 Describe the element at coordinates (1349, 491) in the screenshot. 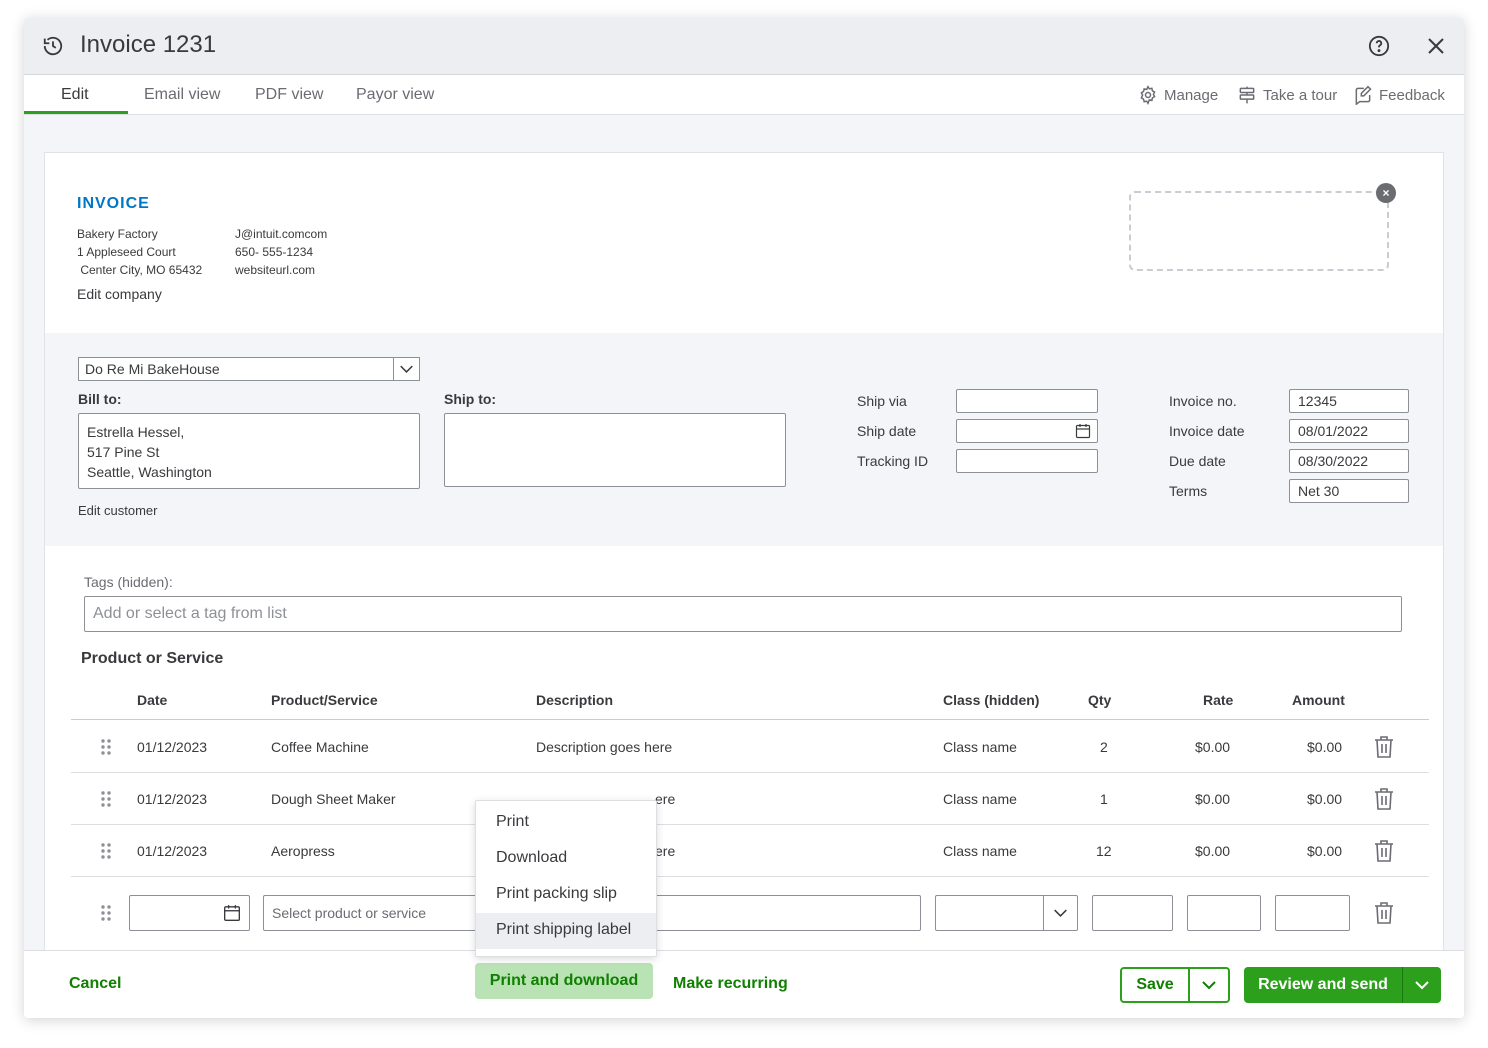

I see `terms-input: Net 30` at that location.